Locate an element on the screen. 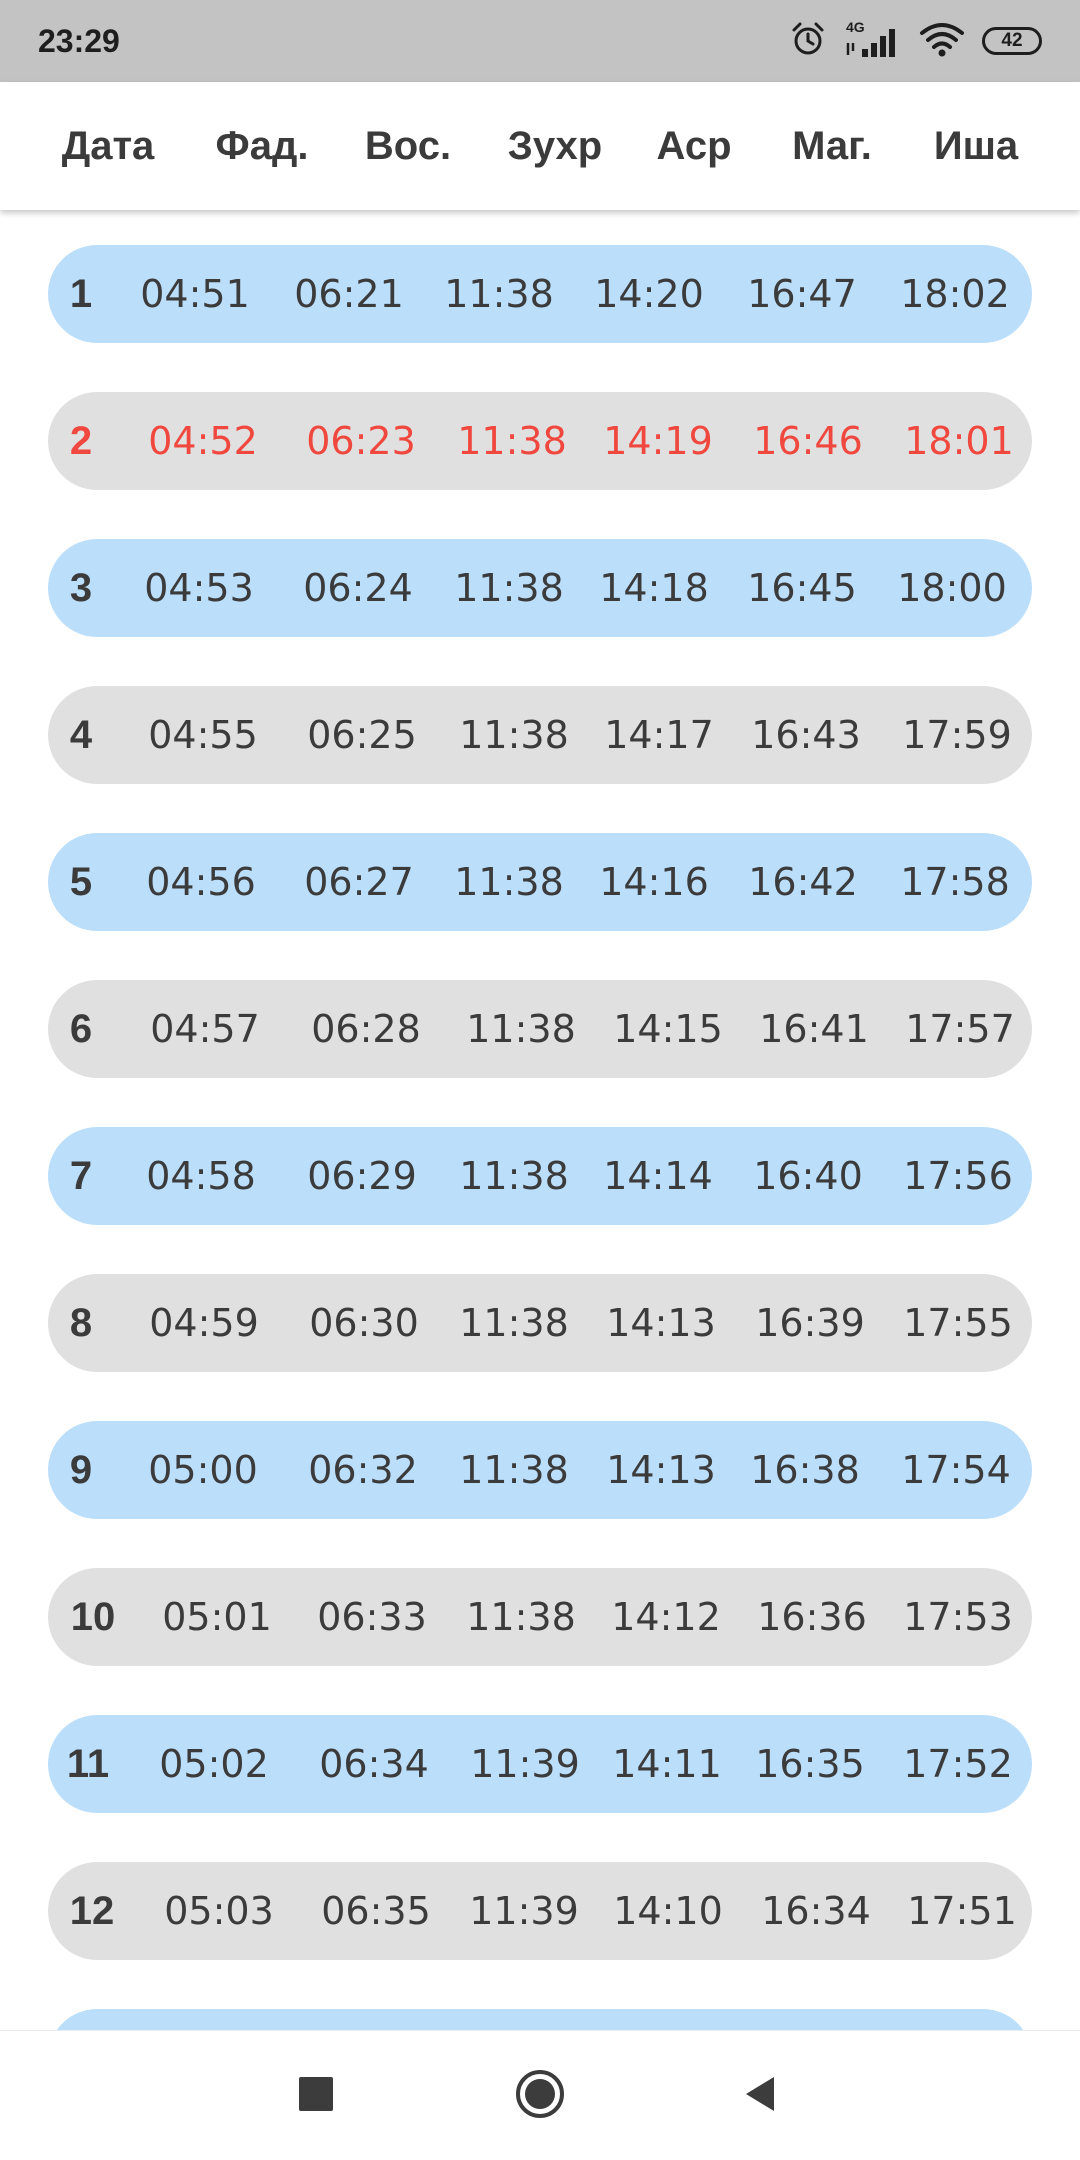  table-header: Дата Фад. Вос. Зухр Аср Маг. Иша is located at coordinates (540, 146).